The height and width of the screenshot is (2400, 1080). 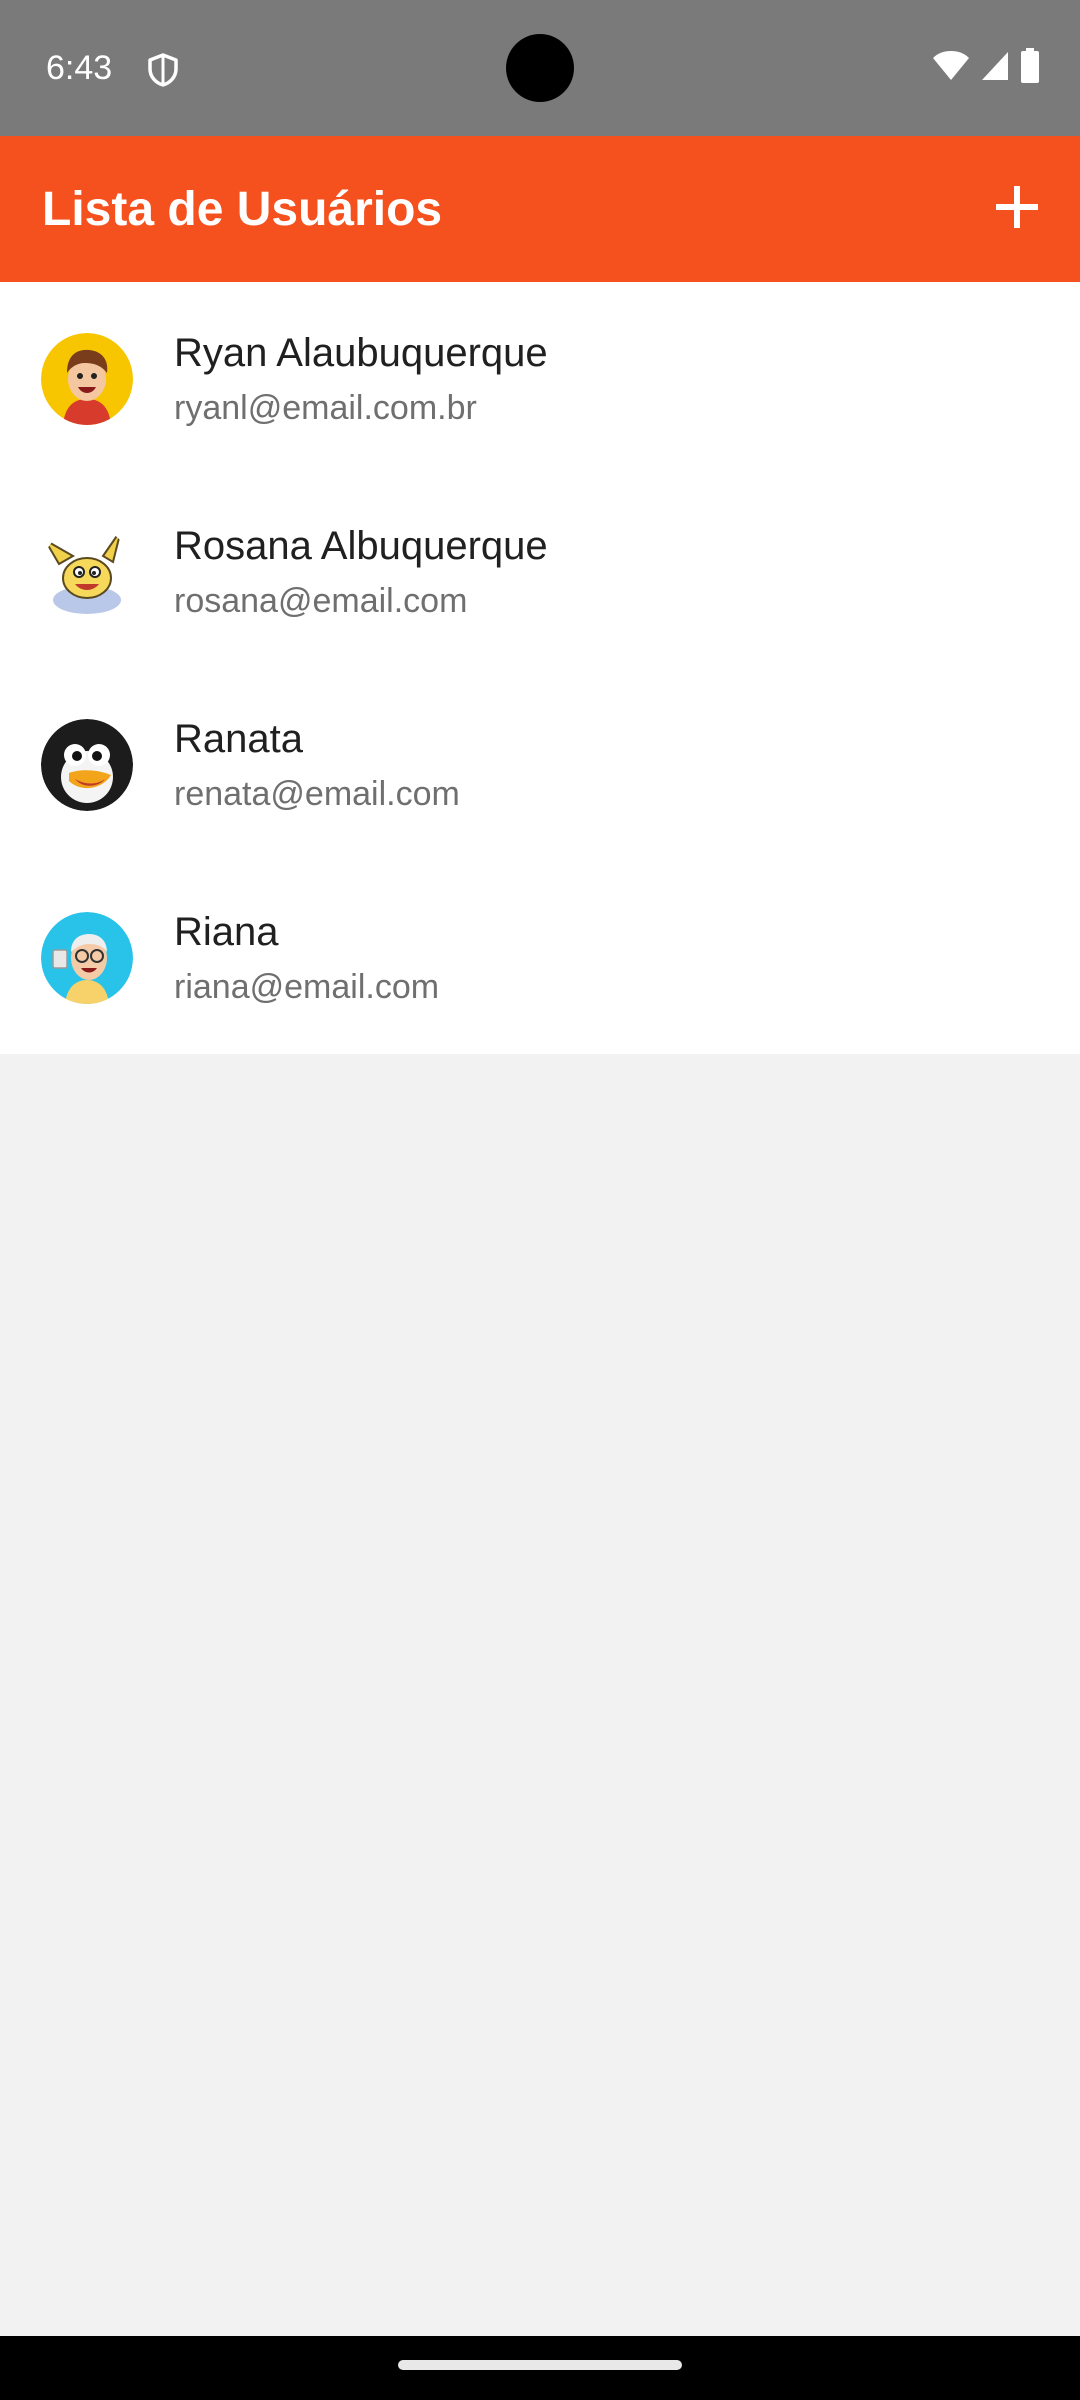 I want to click on home-indicator, so click(x=540, y=2365).